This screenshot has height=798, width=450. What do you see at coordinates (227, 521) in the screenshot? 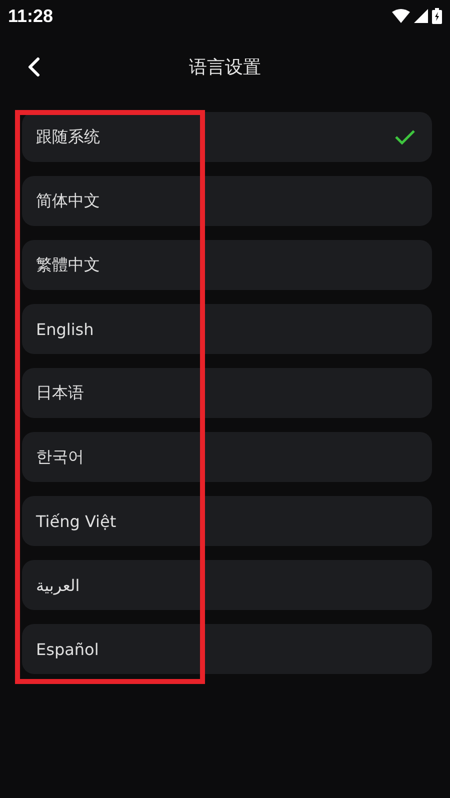
I see `language-option: Tiếng Việt` at bounding box center [227, 521].